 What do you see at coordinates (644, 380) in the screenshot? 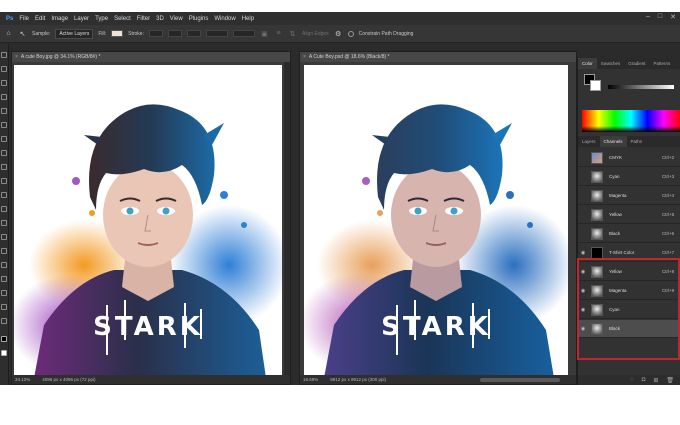
I see `save-selection-icon: ◘` at bounding box center [644, 380].